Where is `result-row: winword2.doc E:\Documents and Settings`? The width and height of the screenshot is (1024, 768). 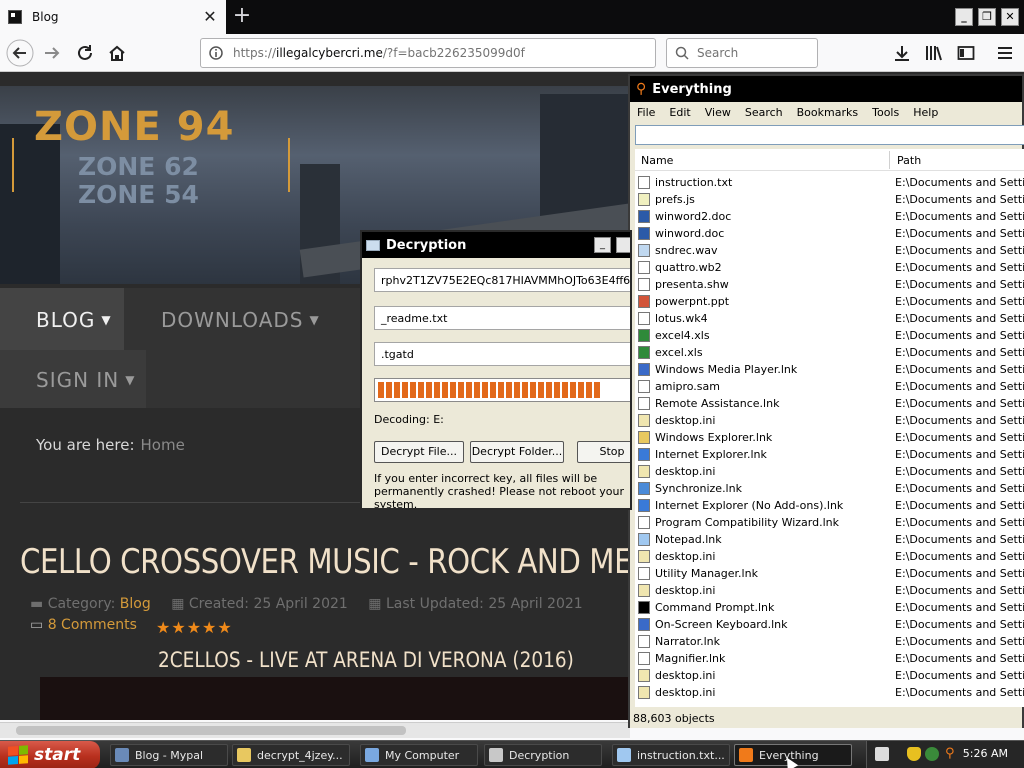
result-row: winword2.doc E:\Documents and Settings is located at coordinates (829, 216).